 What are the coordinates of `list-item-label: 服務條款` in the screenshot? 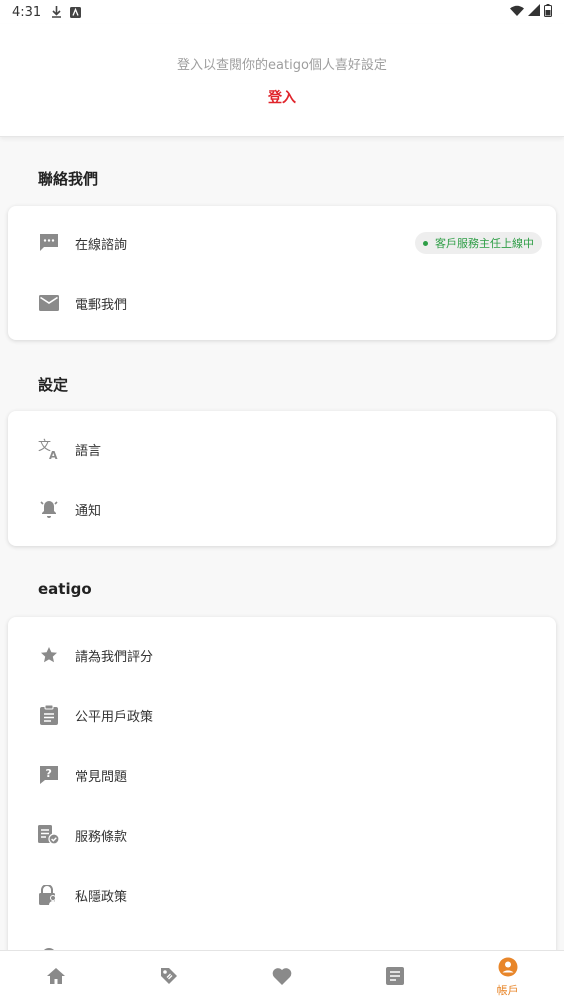 It's located at (101, 837).